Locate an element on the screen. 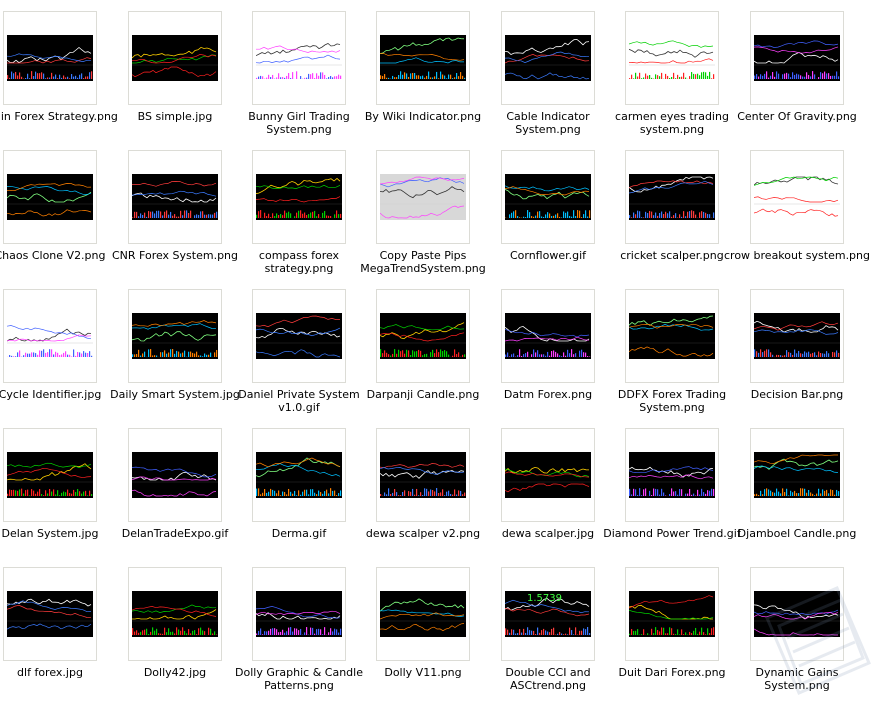 The image size is (877, 703). file-item: Delan System.jpg is located at coordinates (50, 485).